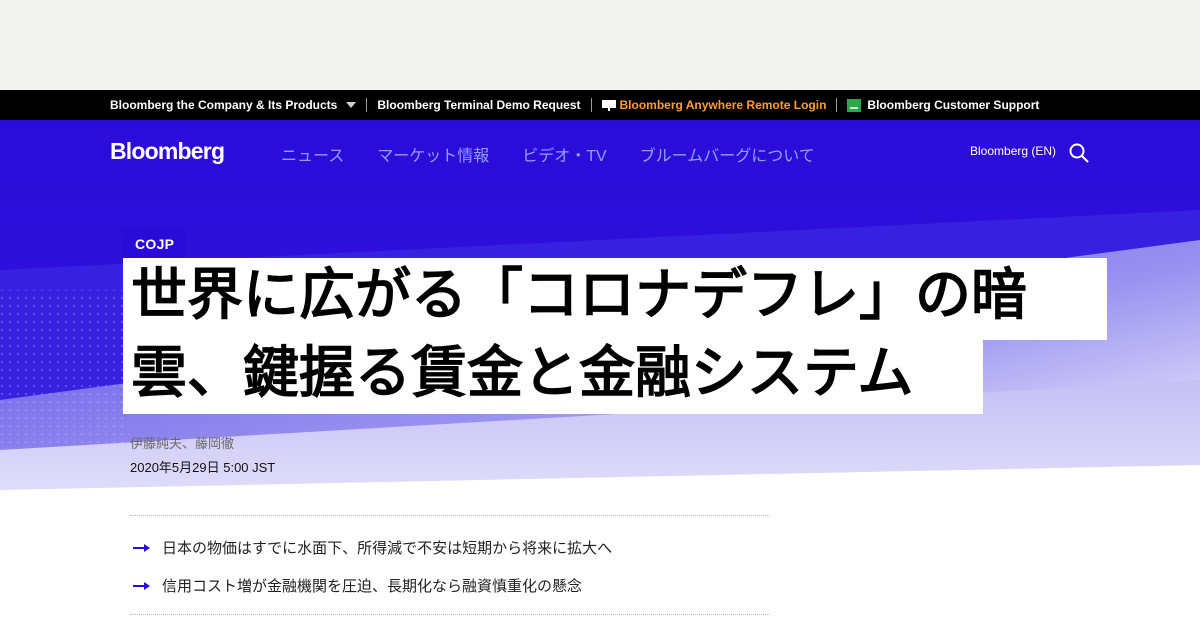 Image resolution: width=1200 pixels, height=630 pixels. What do you see at coordinates (155, 244) in the screenshot?
I see `article-kicker: COJP` at bounding box center [155, 244].